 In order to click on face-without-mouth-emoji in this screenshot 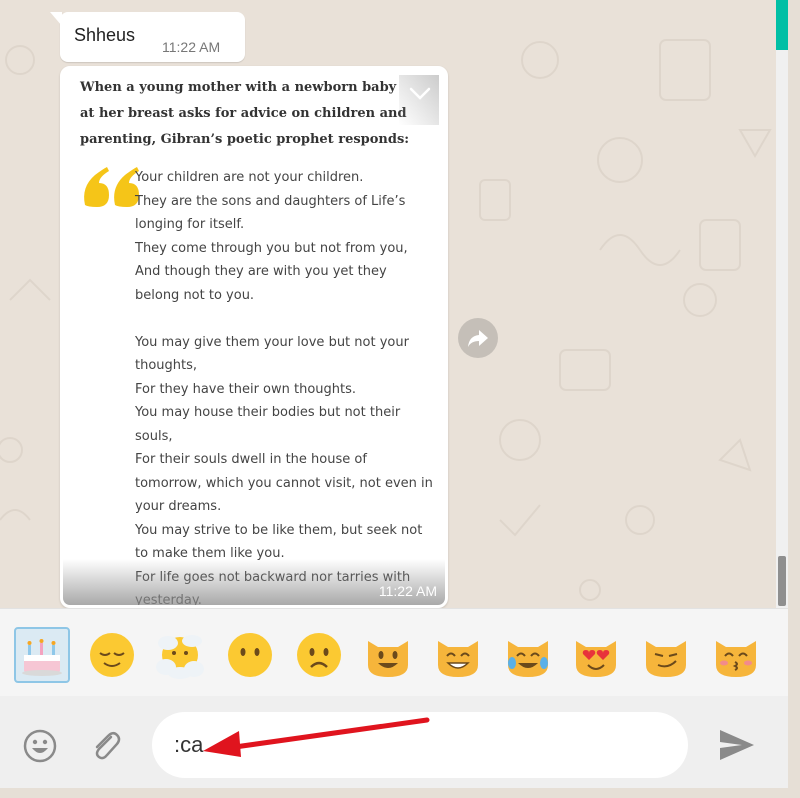, I will do `click(250, 655)`.